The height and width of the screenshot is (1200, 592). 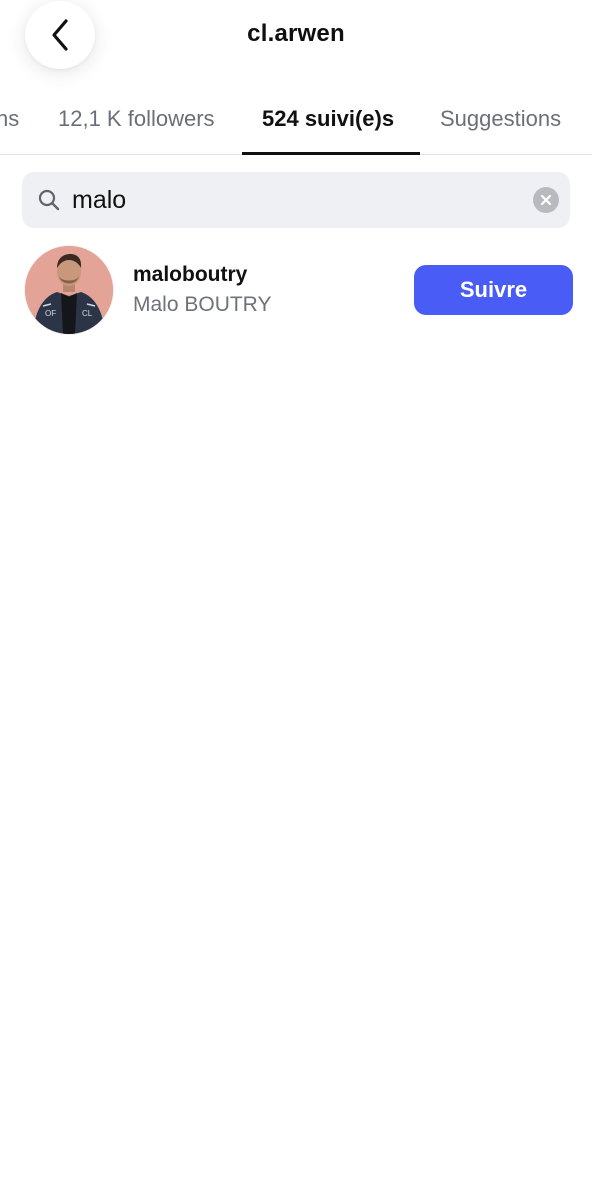 I want to click on tab-followers: 12,1 K followers, so click(x=136, y=119).